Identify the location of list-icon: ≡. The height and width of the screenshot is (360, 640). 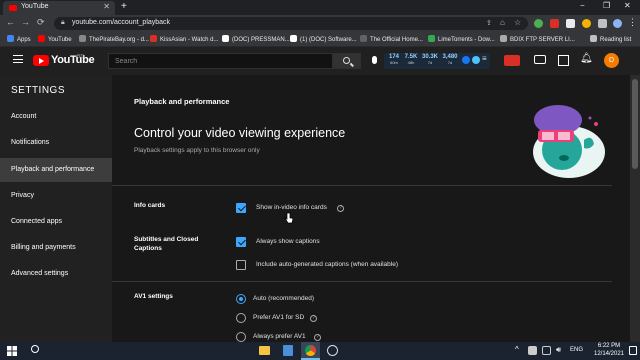
(484, 58).